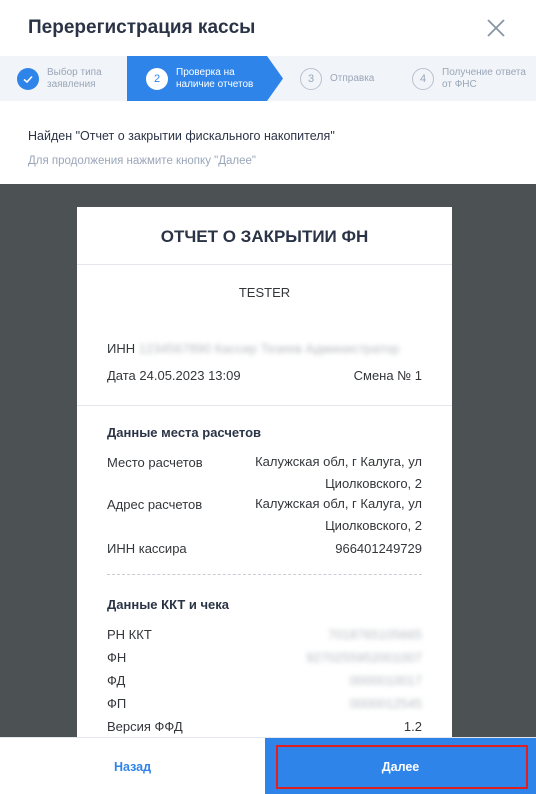  I want to click on inn-label: ИНН, so click(121, 348).